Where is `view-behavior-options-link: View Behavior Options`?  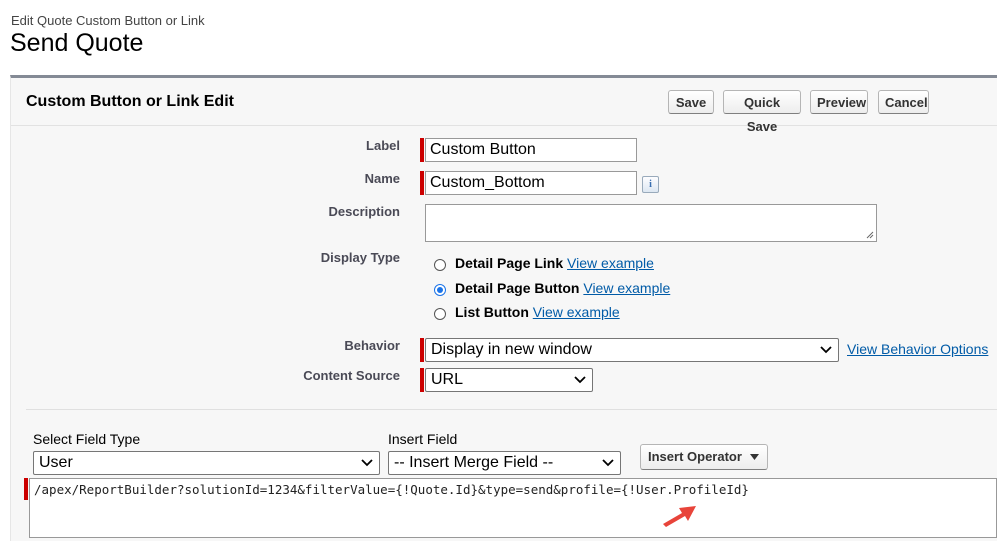 view-behavior-options-link: View Behavior Options is located at coordinates (917, 349).